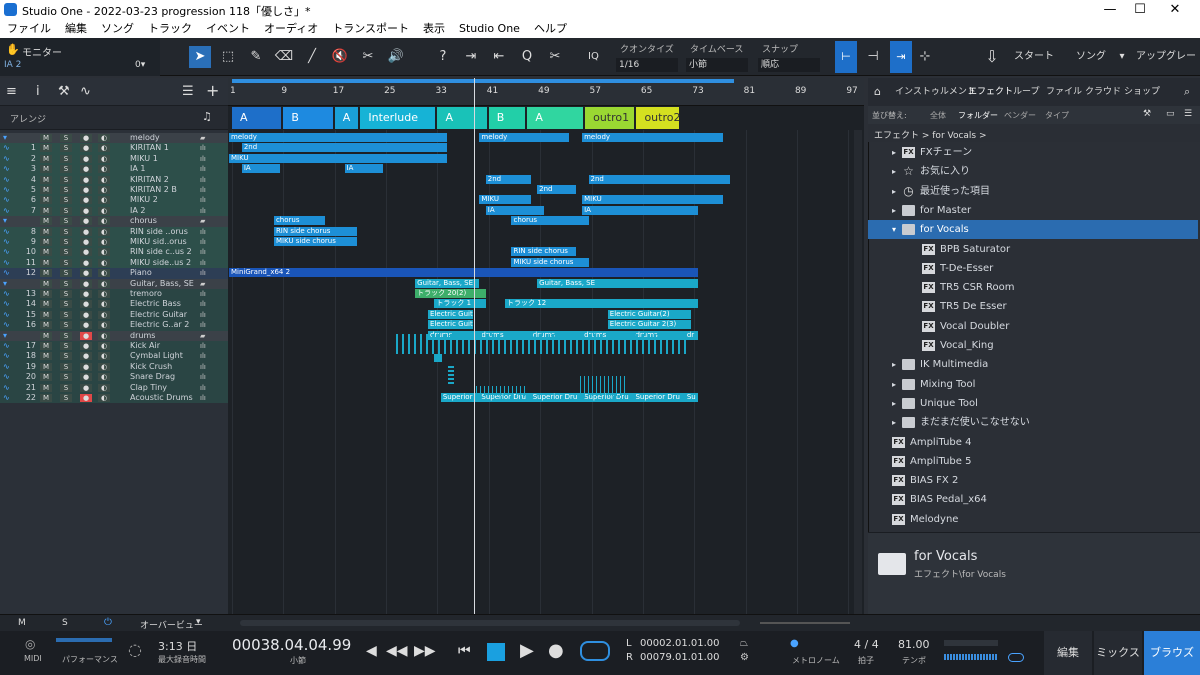 Image resolution: width=1200 pixels, height=675 pixels. I want to click on browser-tab: クラウド, so click(1103, 90).